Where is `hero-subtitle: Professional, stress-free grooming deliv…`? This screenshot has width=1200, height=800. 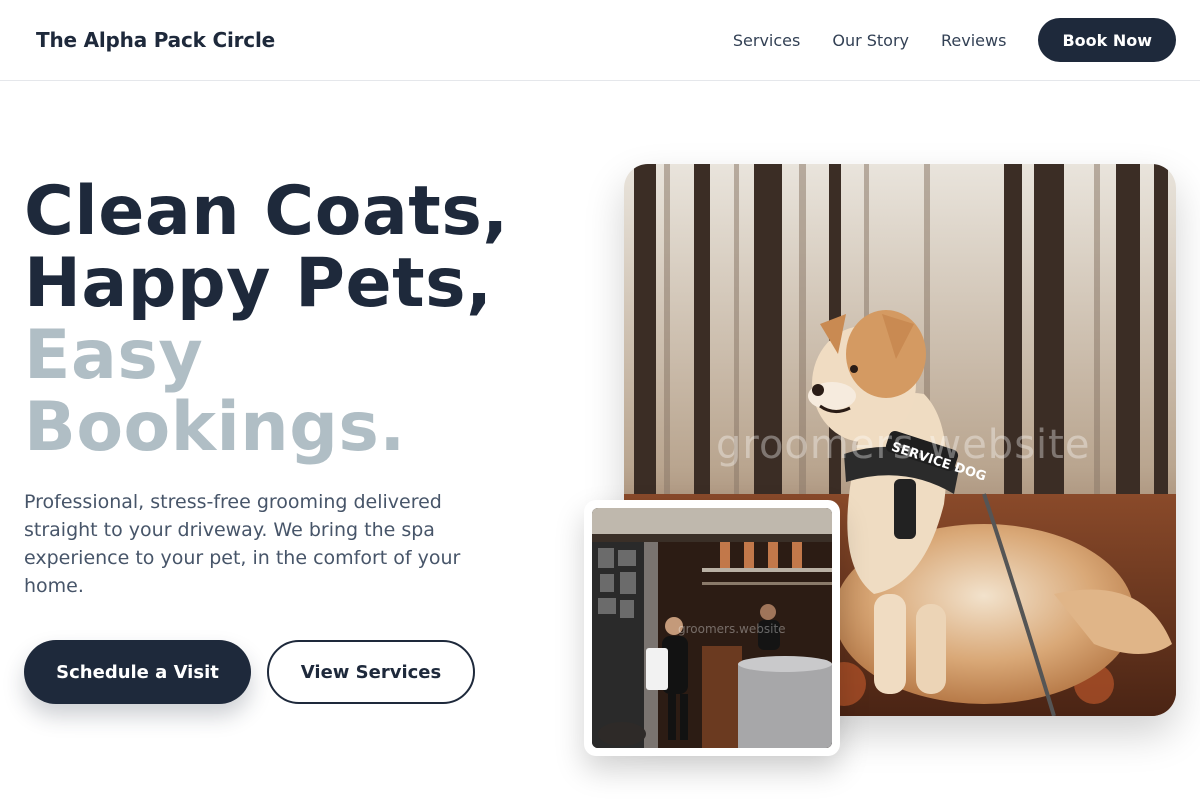
hero-subtitle: Professional, stress-free grooming deliv… is located at coordinates (242, 544).